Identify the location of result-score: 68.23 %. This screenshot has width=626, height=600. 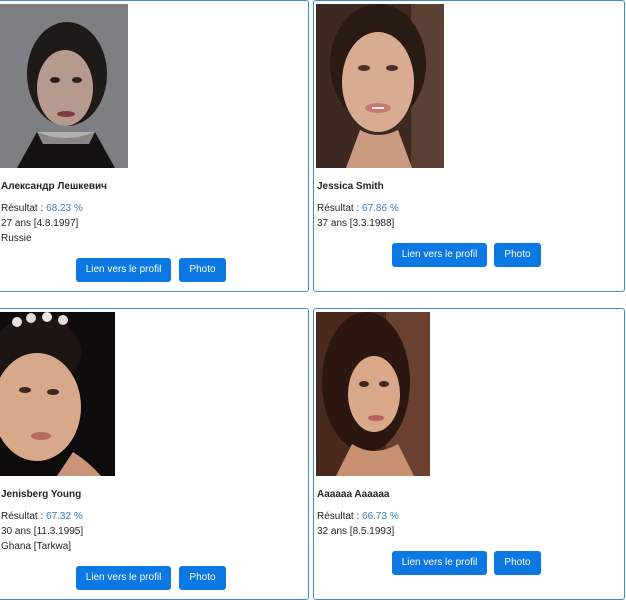
(64, 208).